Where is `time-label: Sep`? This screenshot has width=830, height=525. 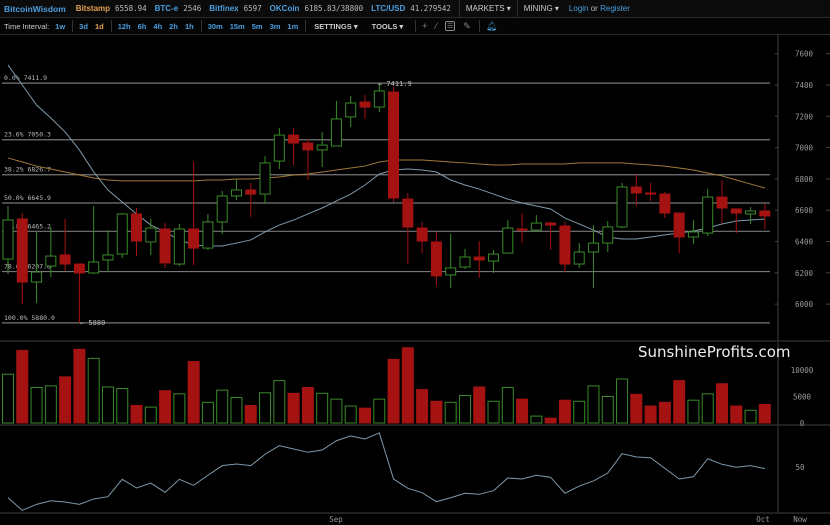
time-label: Sep is located at coordinates (336, 519).